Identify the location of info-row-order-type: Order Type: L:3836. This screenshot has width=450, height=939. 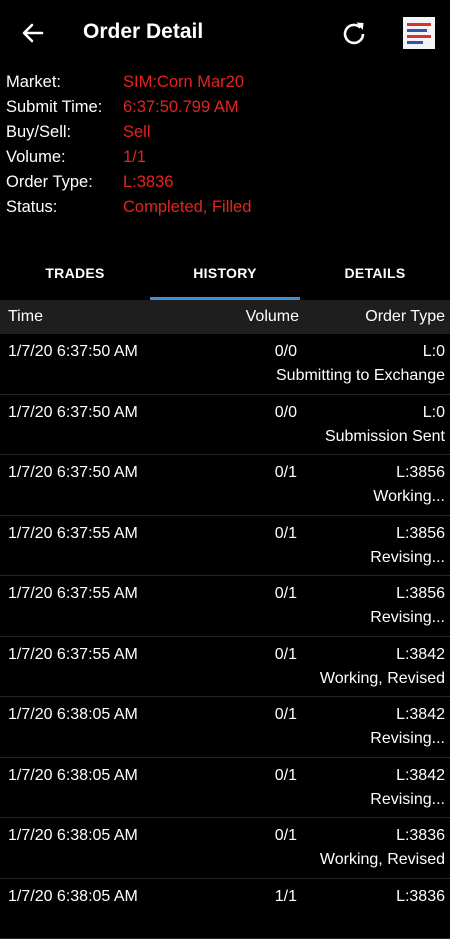
(128, 182).